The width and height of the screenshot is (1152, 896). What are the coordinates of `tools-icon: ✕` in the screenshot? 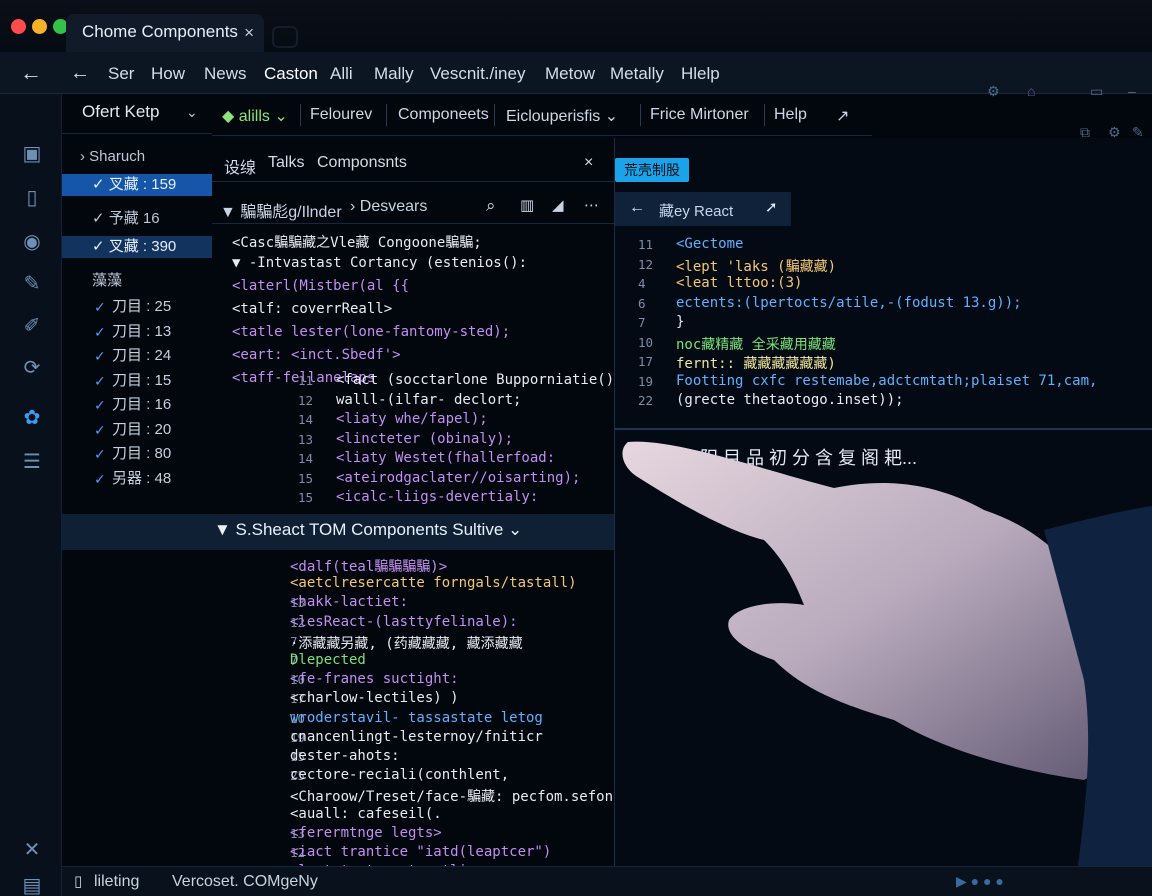 It's located at (32, 850).